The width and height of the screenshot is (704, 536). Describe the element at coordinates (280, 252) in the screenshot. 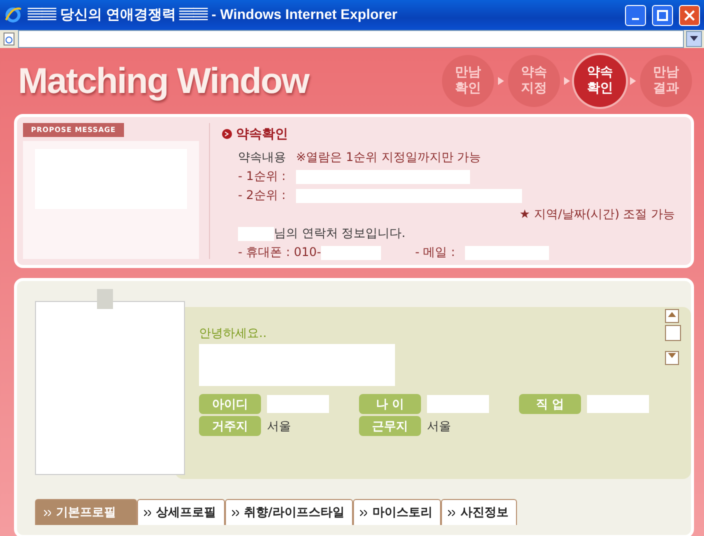

I see `phone-label: - 휴대폰 : 010-` at that location.